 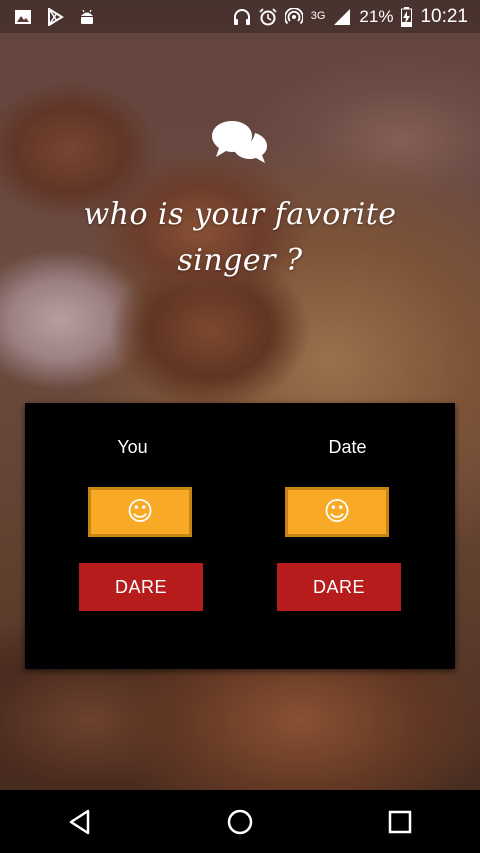 I want to click on you-column: You ☺ DARE, so click(x=132, y=536).